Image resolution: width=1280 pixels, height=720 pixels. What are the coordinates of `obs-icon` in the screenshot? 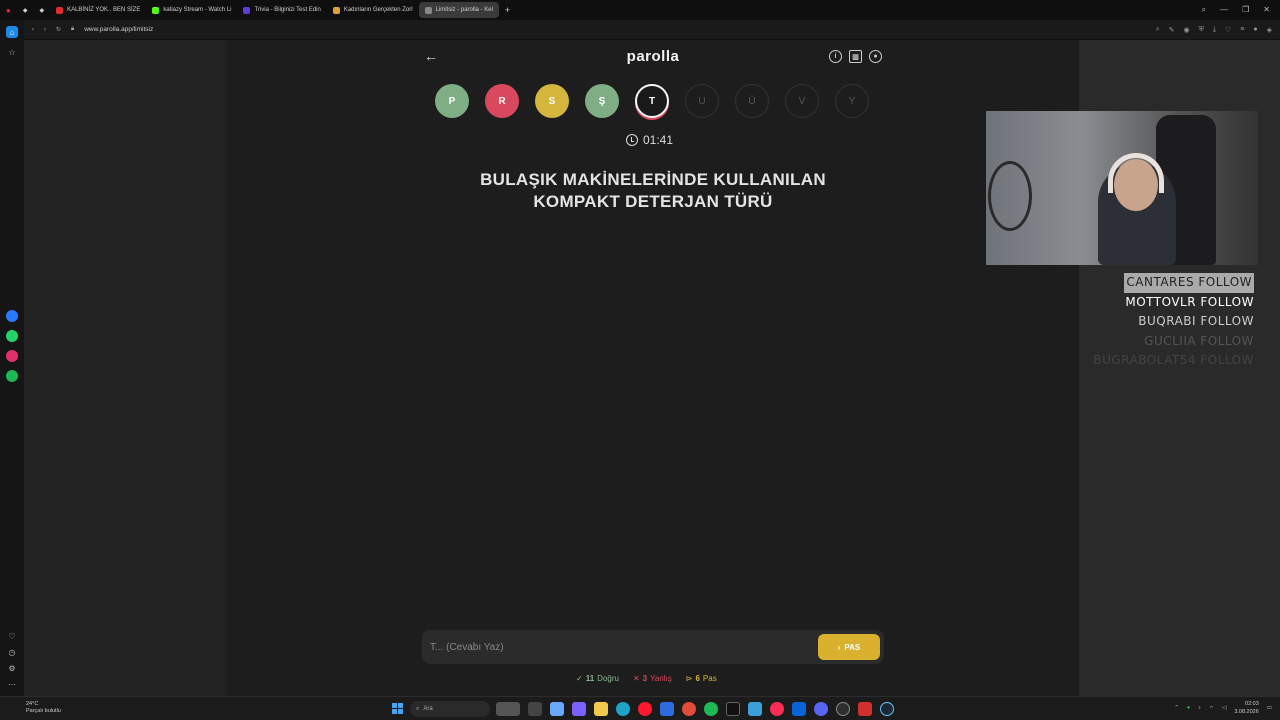 It's located at (843, 709).